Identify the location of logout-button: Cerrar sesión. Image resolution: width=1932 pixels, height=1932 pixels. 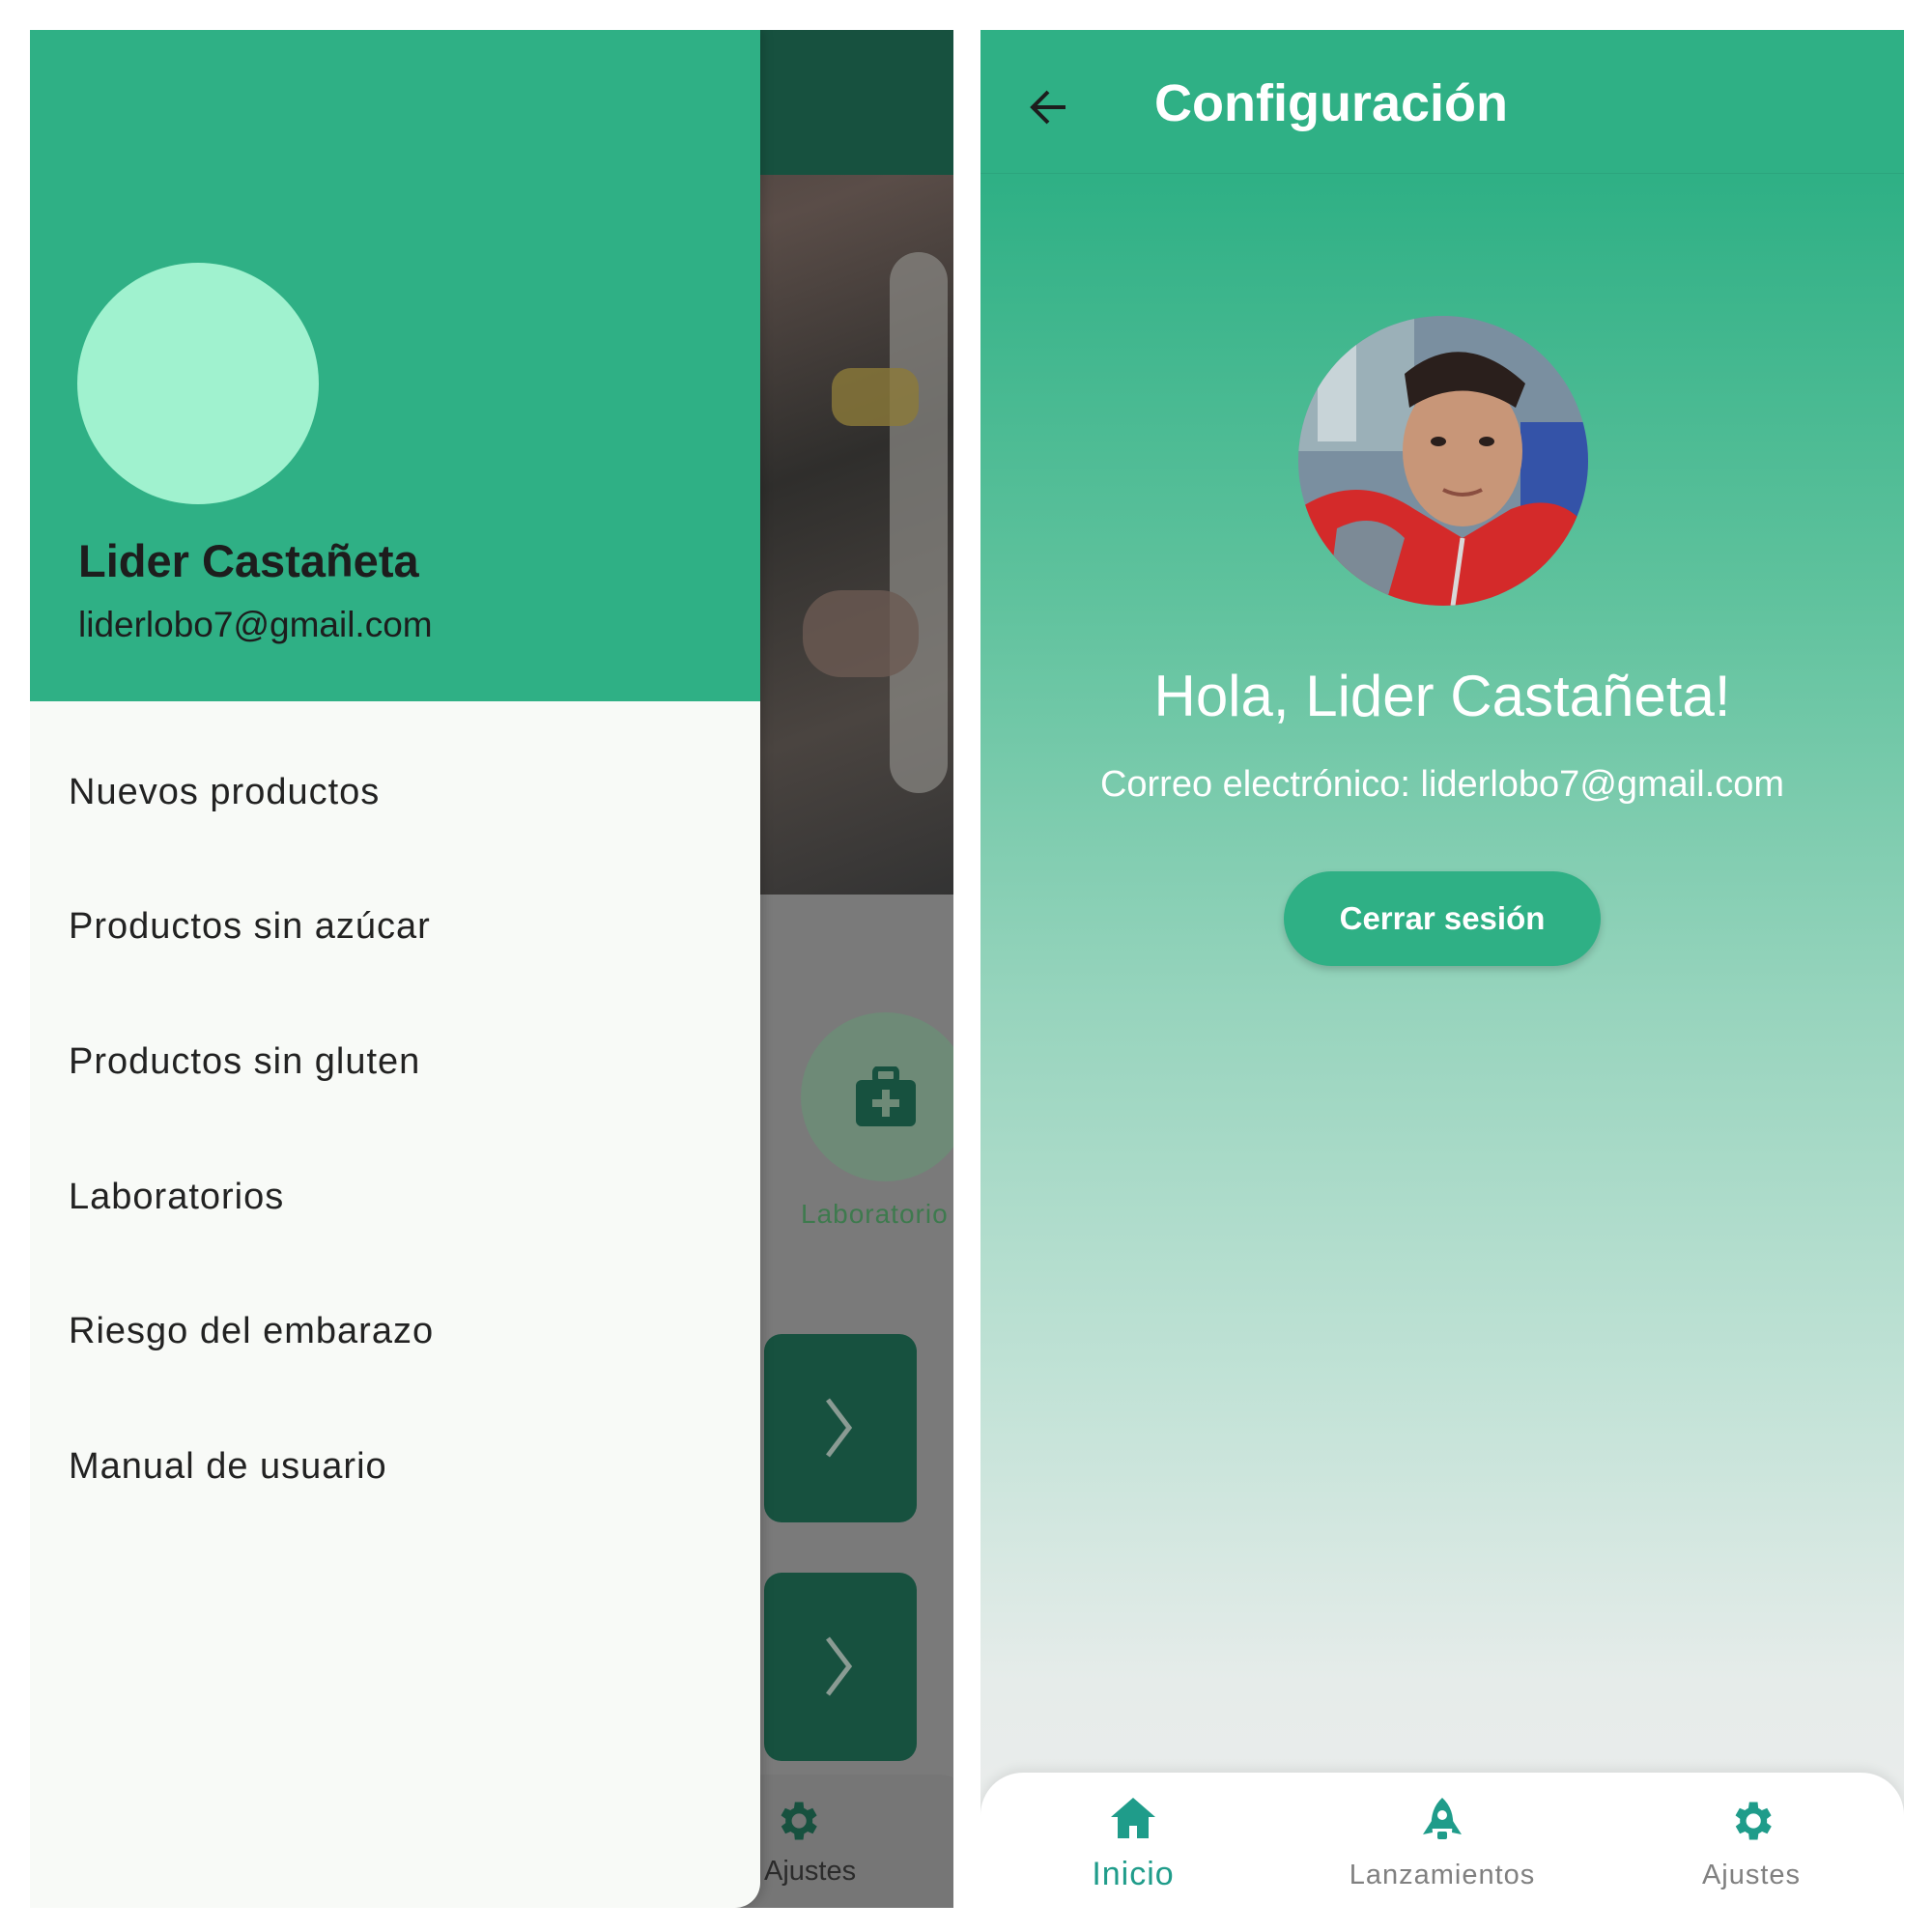
(1442, 918).